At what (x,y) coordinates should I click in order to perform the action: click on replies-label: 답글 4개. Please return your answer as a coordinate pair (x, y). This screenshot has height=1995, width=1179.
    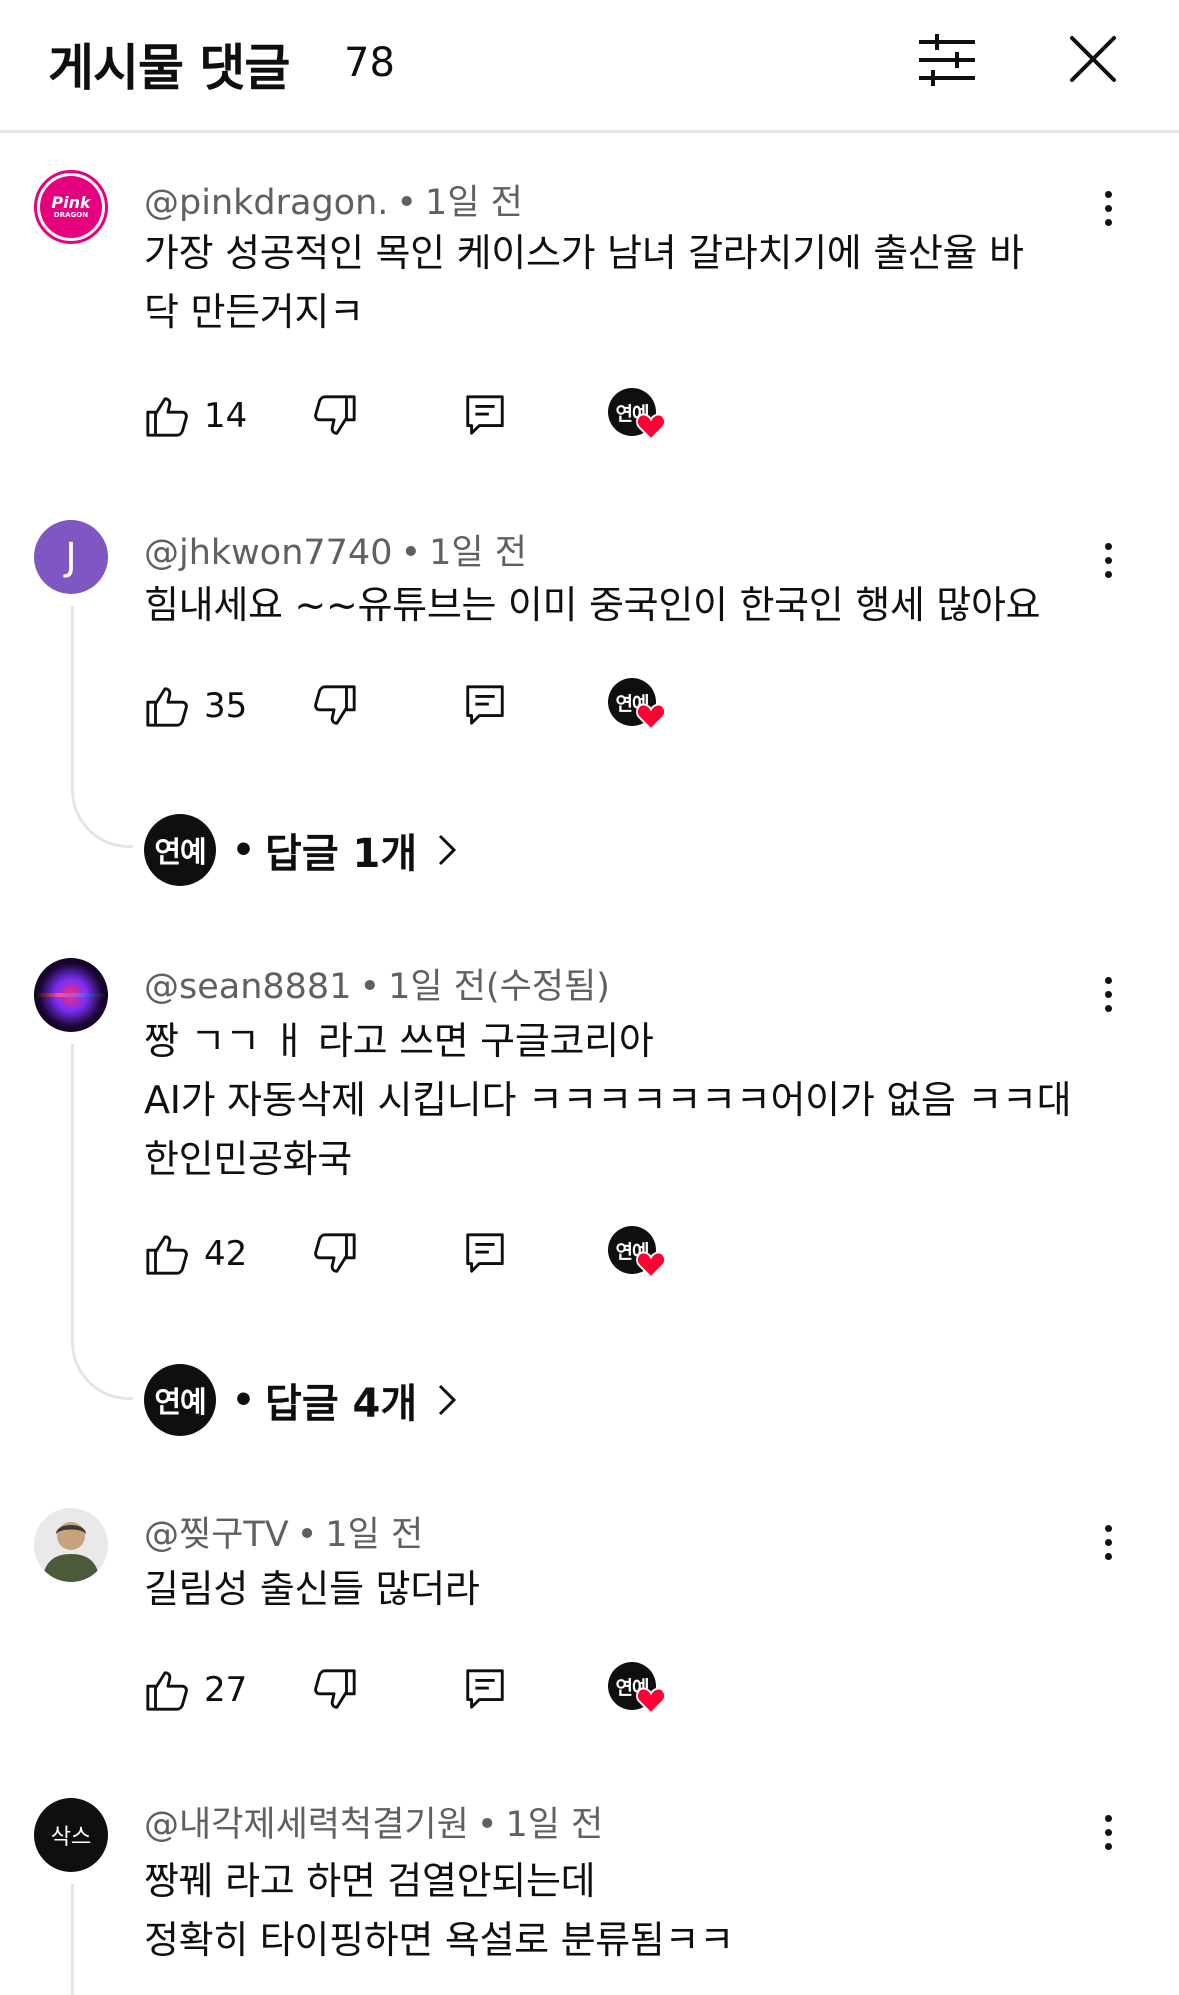
    Looking at the image, I should click on (341, 1404).